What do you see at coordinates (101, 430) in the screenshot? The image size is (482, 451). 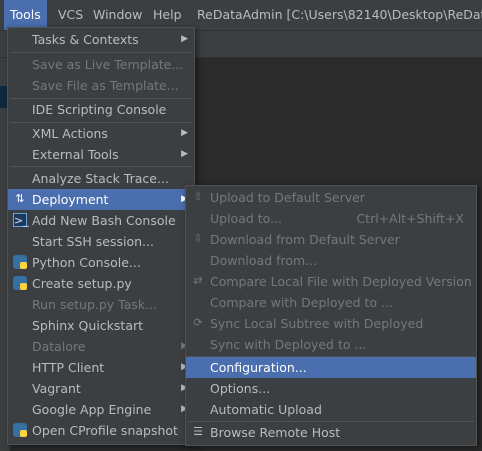 I see `menu-item-open-cprofile-snapshot: Open CProfile snapshot` at bounding box center [101, 430].